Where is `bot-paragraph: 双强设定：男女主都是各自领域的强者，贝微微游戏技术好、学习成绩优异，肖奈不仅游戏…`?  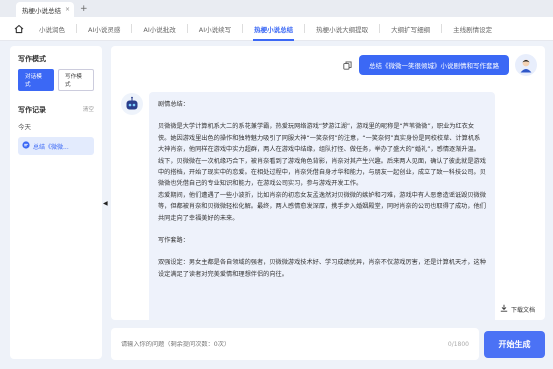
bot-paragraph: 双强设定：男女主都是各自领域的强者，贝微微游戏技术好、学习成绩优异，肖奈不仅游戏… is located at coordinates (322, 268).